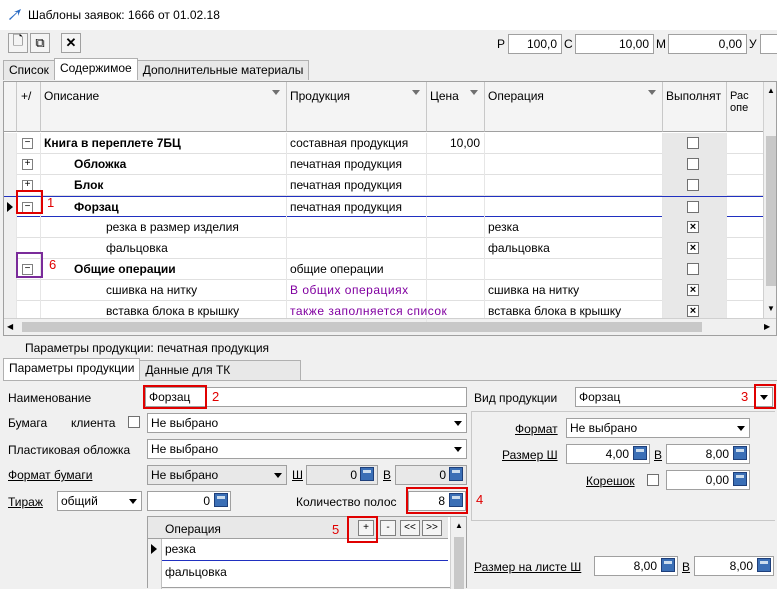  What do you see at coordinates (307, 449) in the screenshot?
I see `plastic-select: Не выбрано` at bounding box center [307, 449].